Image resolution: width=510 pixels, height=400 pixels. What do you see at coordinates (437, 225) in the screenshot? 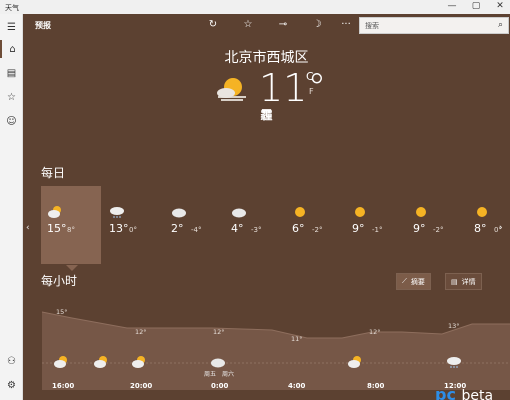
I see `daily-forecast-item: 9° -2°` at bounding box center [437, 225].